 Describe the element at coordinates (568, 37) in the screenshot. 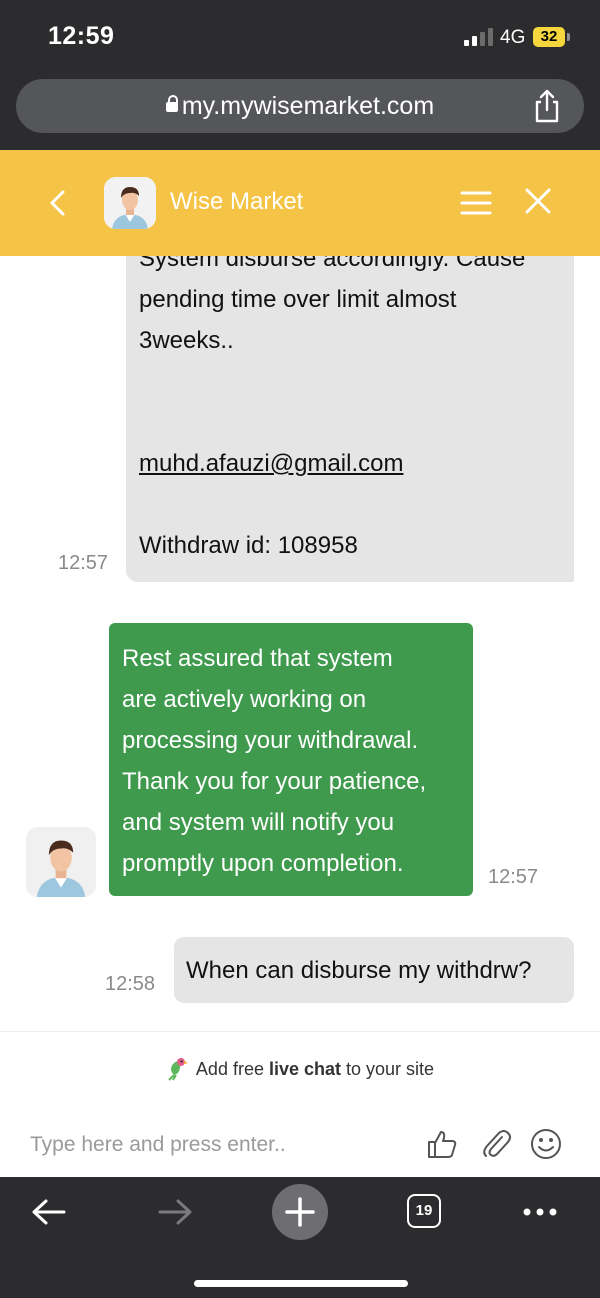

I see `battery-tip` at that location.